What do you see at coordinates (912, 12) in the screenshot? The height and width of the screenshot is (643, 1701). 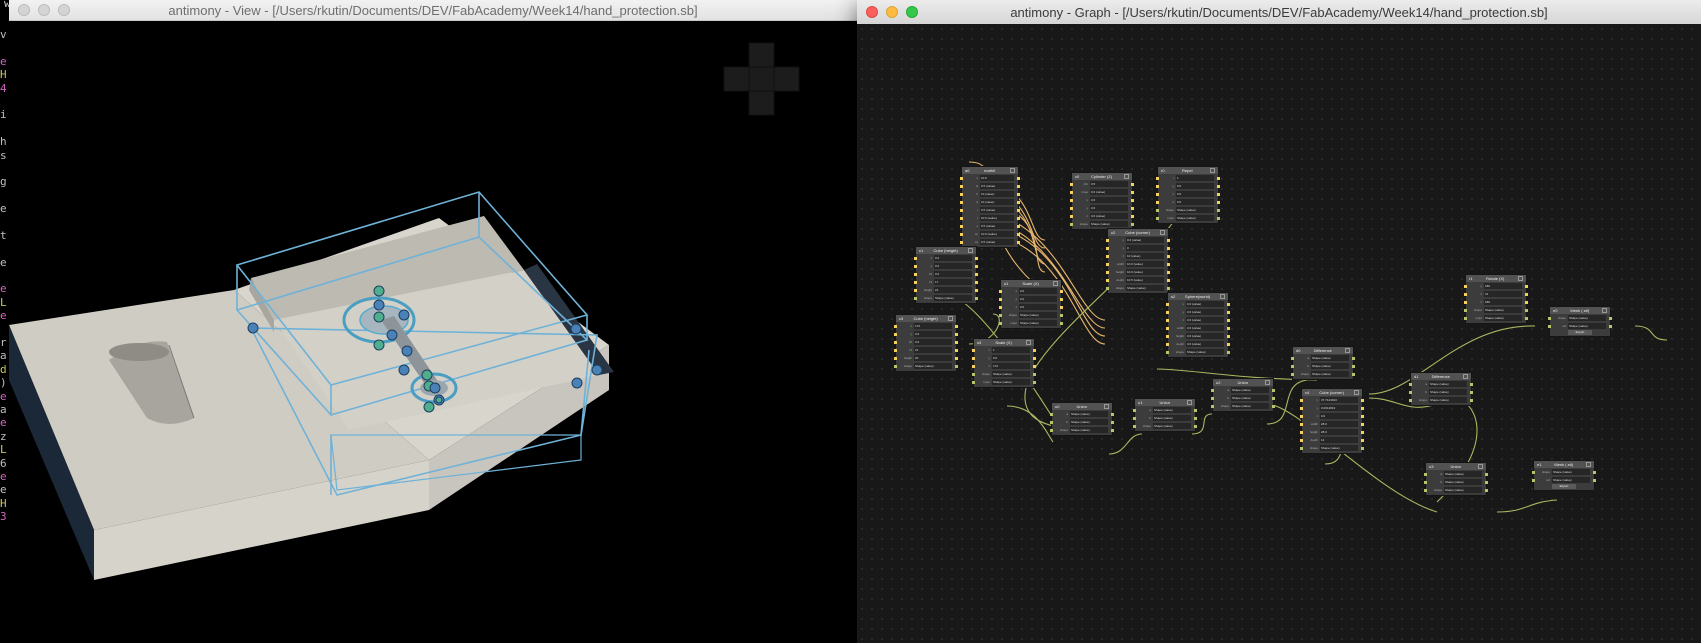 I see `zoom-icon` at bounding box center [912, 12].